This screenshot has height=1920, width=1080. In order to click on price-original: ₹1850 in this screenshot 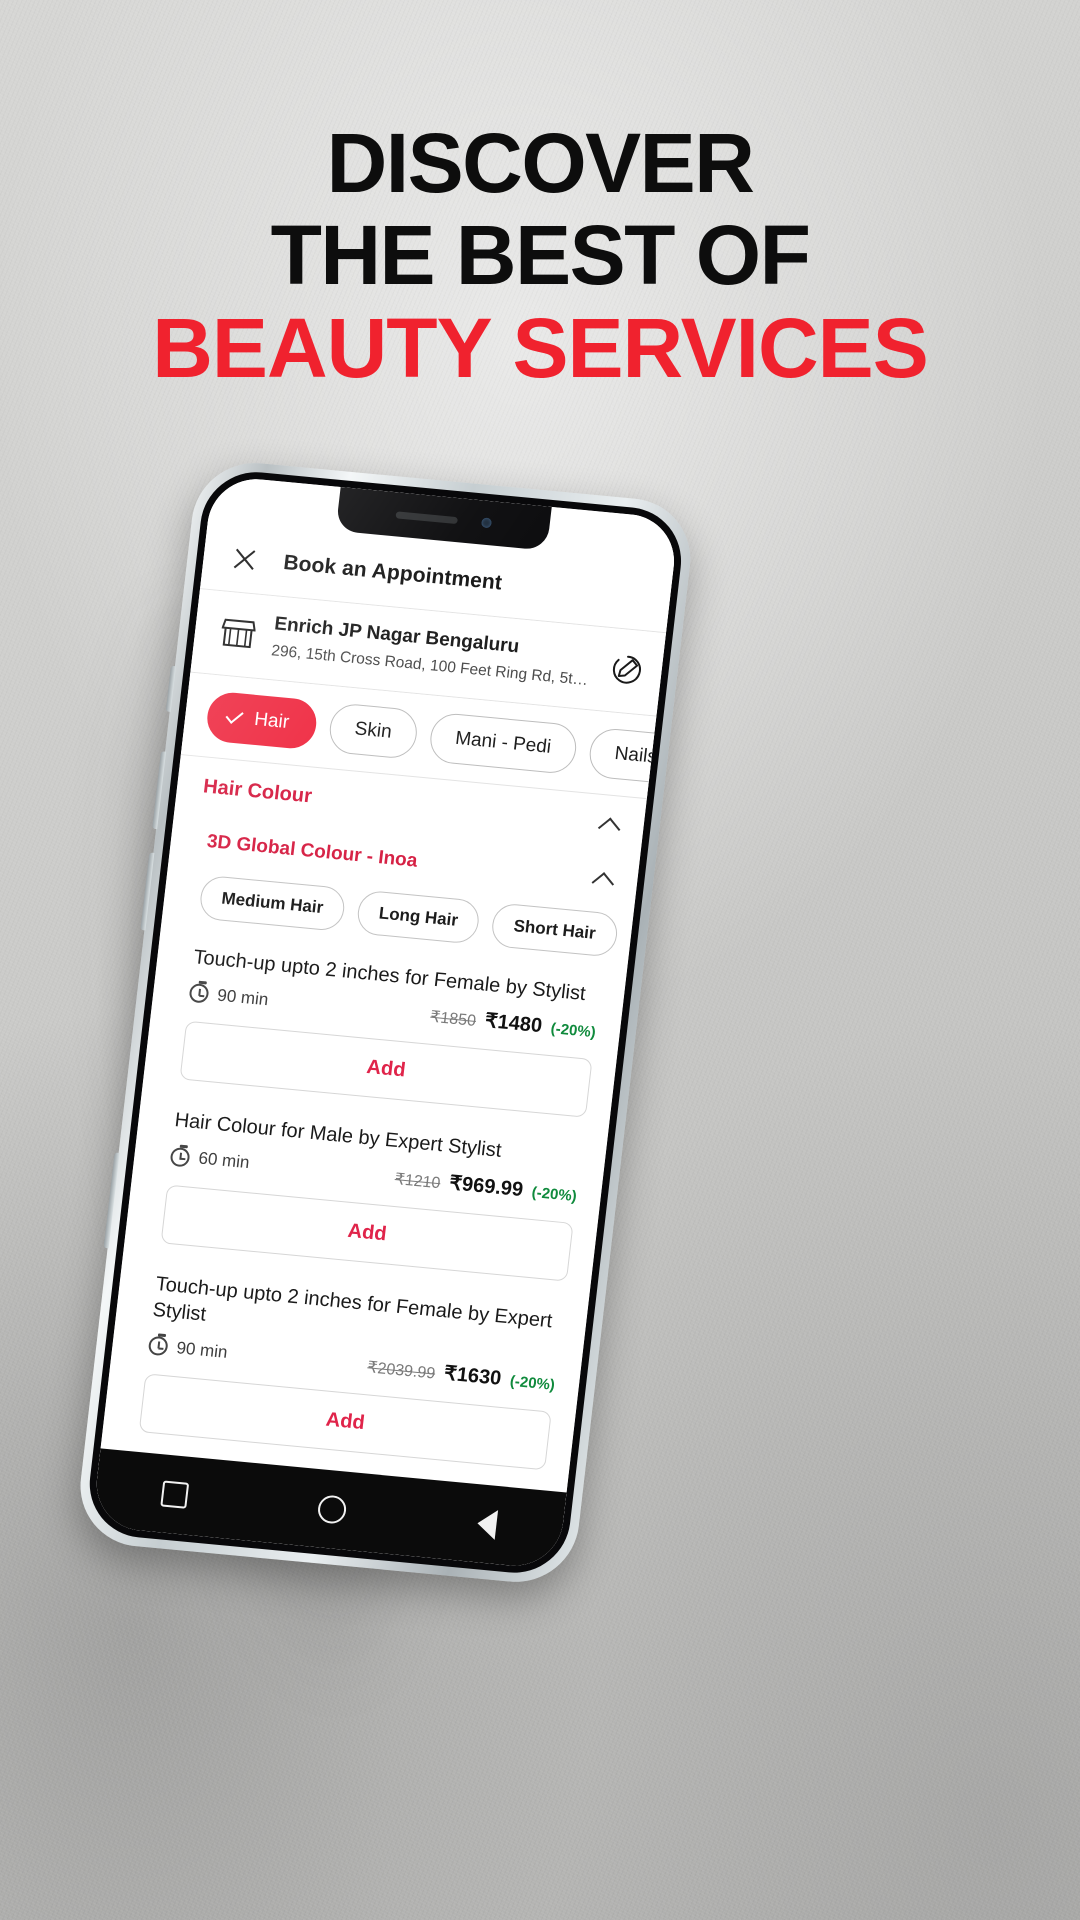, I will do `click(453, 1019)`.